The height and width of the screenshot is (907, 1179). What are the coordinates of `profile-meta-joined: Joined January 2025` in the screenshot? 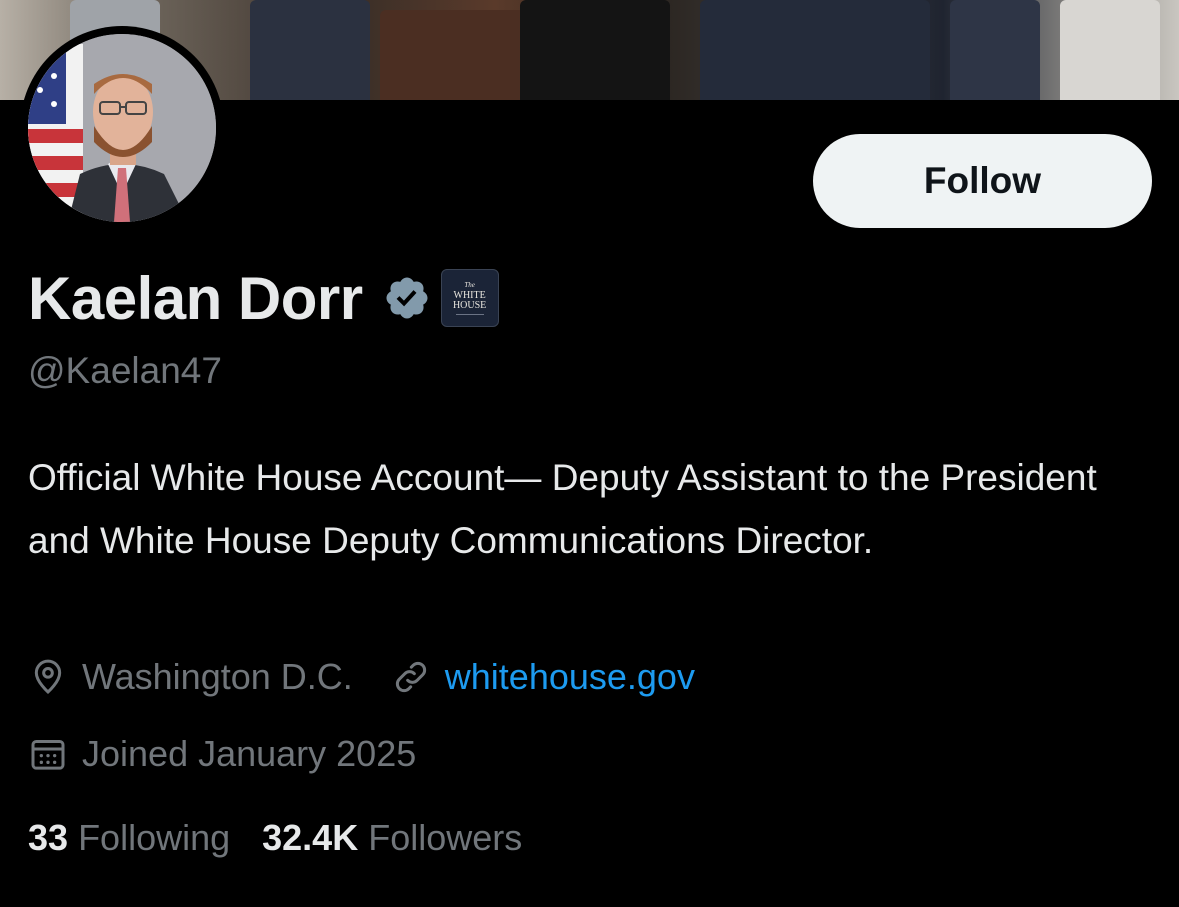 It's located at (222, 754).